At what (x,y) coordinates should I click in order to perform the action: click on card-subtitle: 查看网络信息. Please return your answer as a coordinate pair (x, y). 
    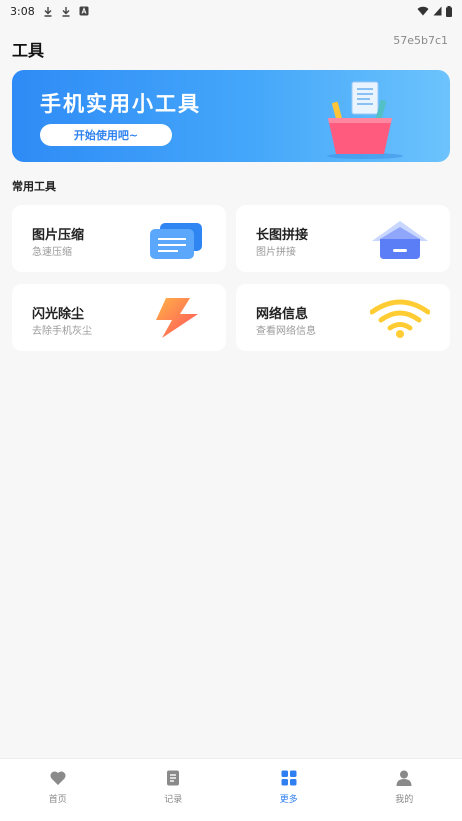
    Looking at the image, I should click on (286, 331).